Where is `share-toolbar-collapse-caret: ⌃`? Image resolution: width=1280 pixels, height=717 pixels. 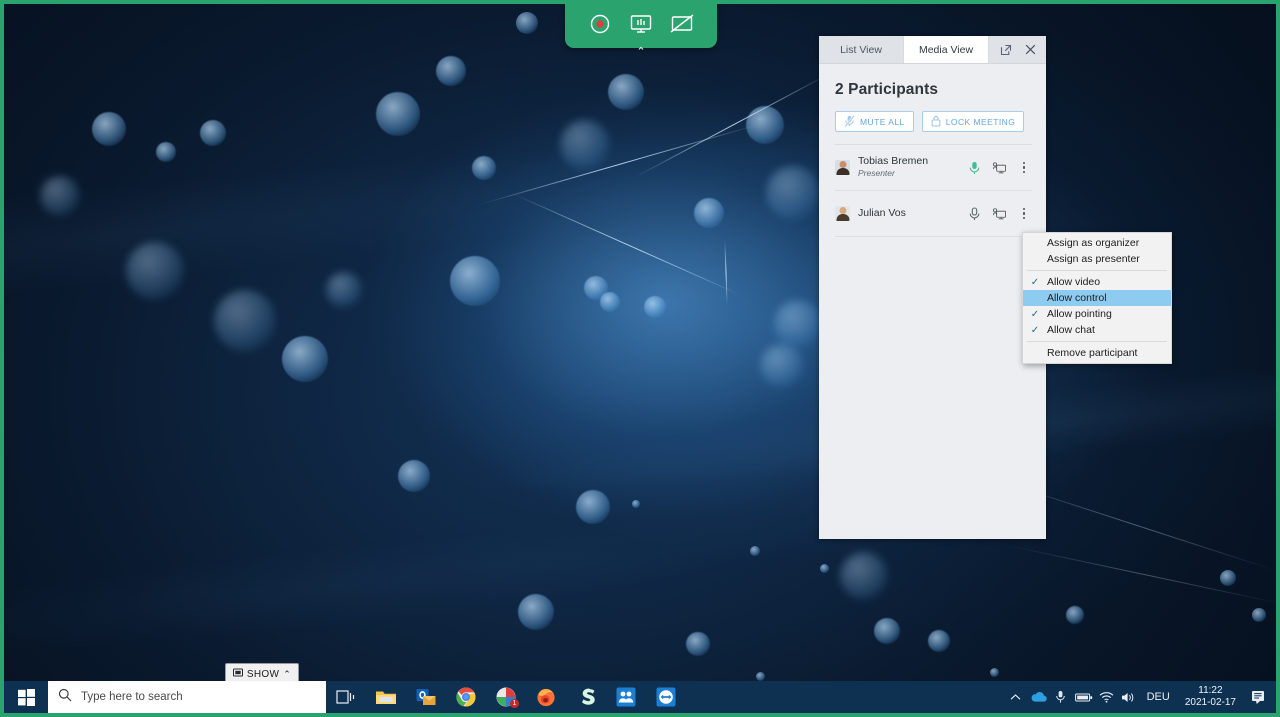 share-toolbar-collapse-caret: ⌃ is located at coordinates (641, 51).